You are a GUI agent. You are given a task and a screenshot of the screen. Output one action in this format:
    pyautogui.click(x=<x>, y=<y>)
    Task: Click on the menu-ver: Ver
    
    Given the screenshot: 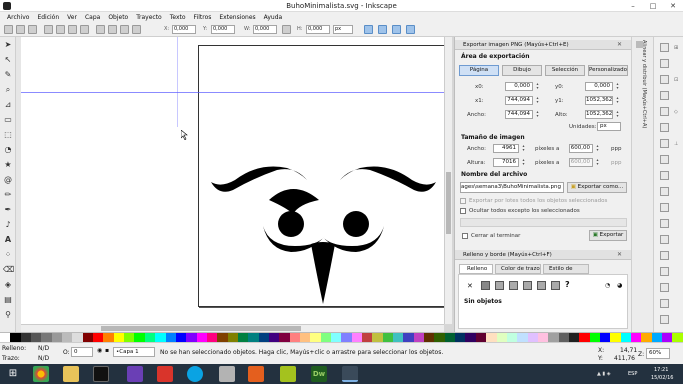 What is the action you would take?
    pyautogui.click(x=72, y=17)
    